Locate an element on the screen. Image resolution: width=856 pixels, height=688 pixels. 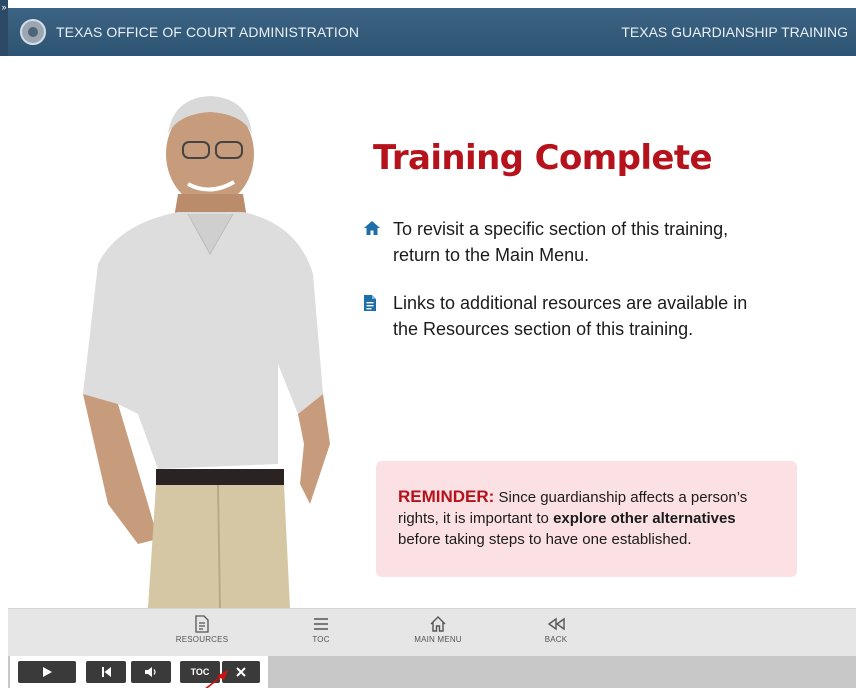
play-icon is located at coordinates (47, 672).